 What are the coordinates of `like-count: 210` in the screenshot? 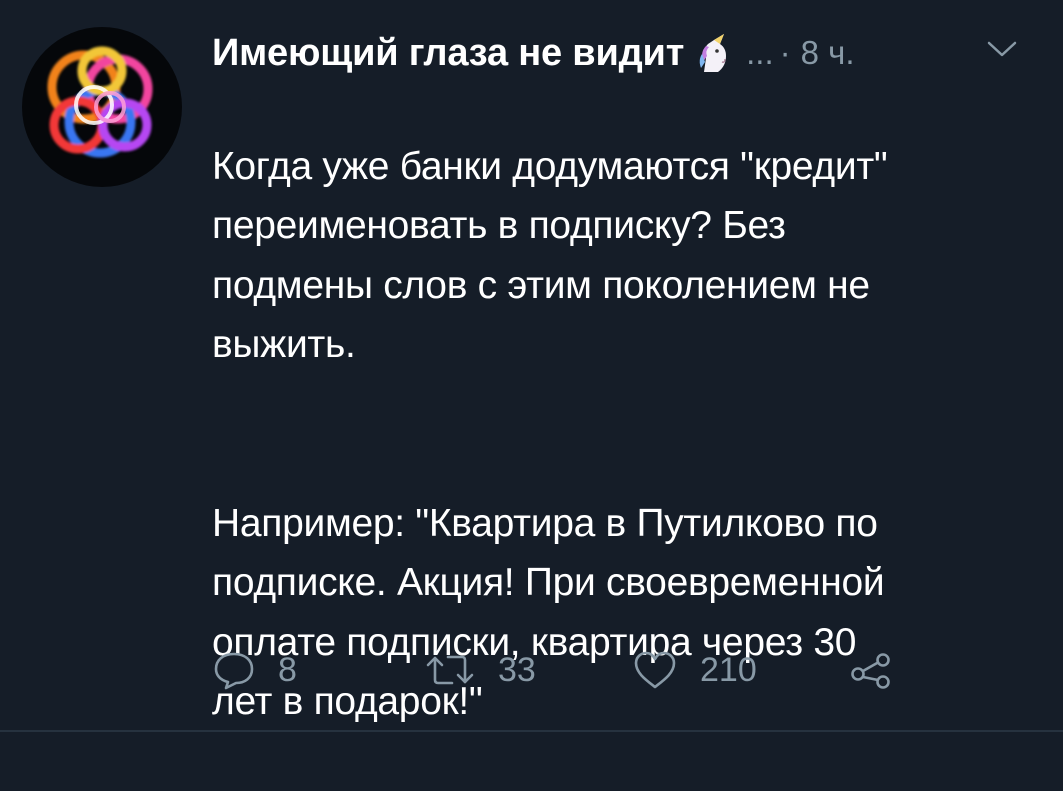 It's located at (728, 669).